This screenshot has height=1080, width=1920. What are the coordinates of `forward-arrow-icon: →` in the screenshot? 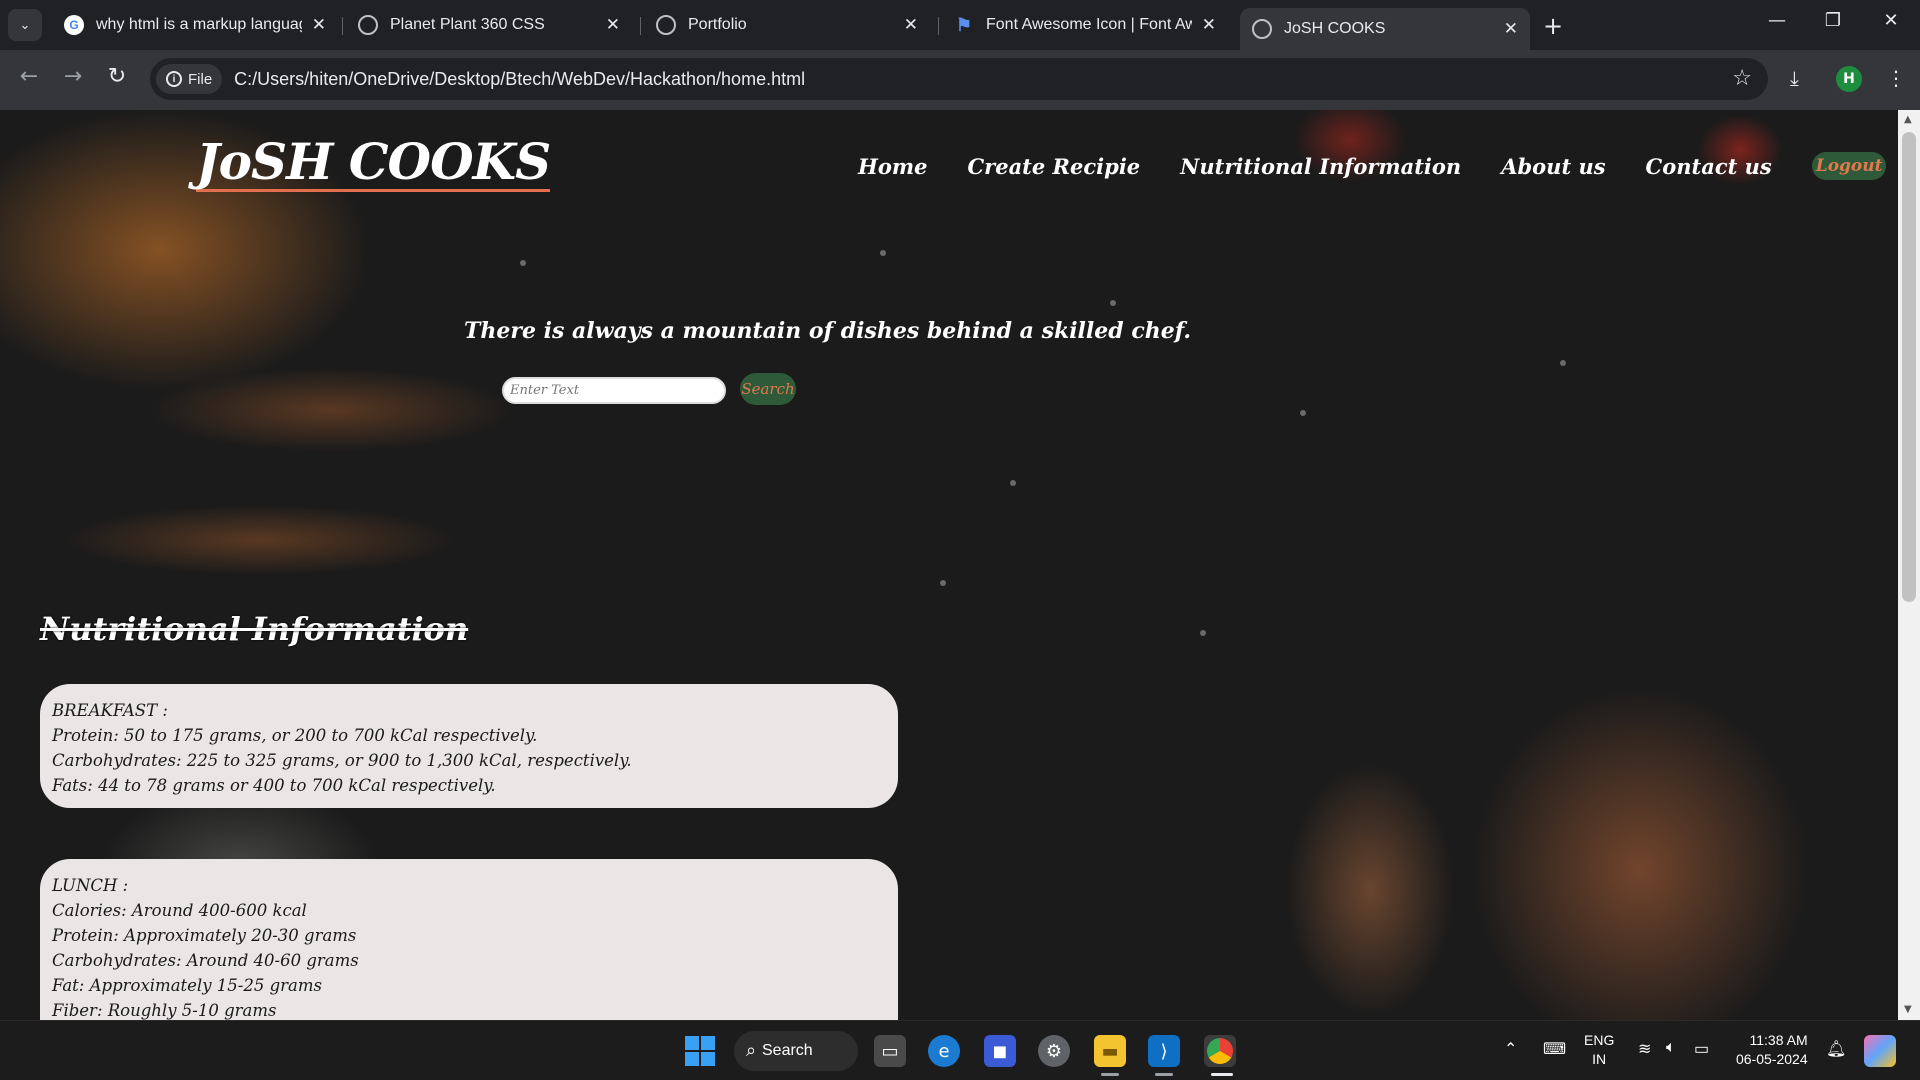 It's located at (73, 76).